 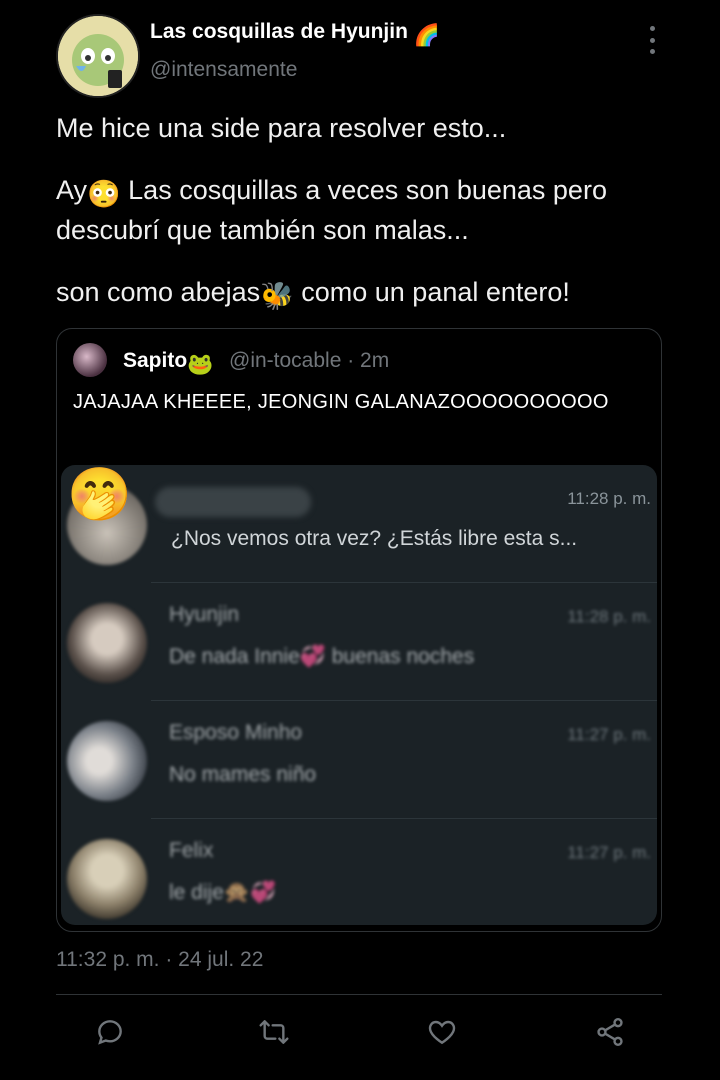 I want to click on chat-row: Felix 11:27 p. m. le dije🙊💞, so click(x=359, y=872).